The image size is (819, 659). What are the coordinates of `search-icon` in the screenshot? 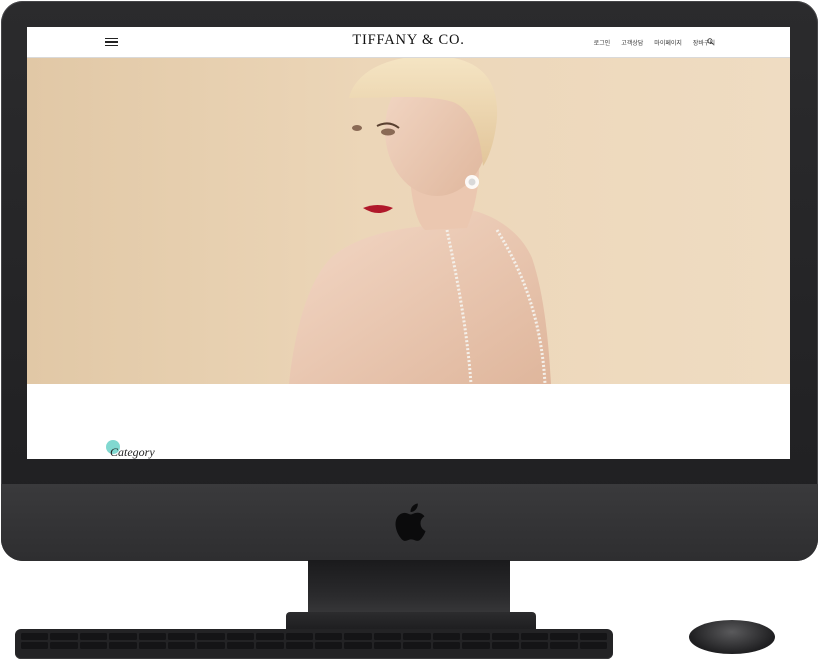 It's located at (710, 41).